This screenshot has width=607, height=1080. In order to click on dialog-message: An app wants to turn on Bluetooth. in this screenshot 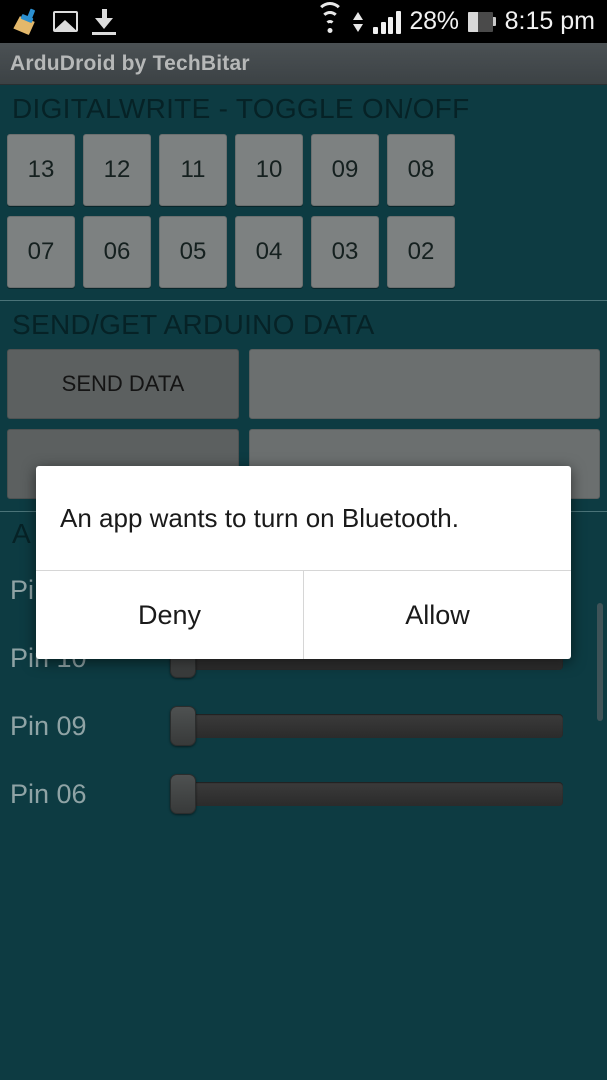, I will do `click(259, 517)`.